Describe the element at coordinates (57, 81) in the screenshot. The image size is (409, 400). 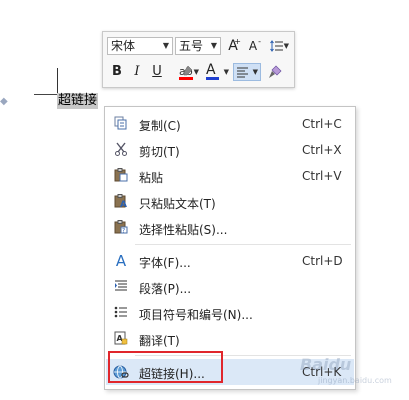
I see `text-cursor` at that location.